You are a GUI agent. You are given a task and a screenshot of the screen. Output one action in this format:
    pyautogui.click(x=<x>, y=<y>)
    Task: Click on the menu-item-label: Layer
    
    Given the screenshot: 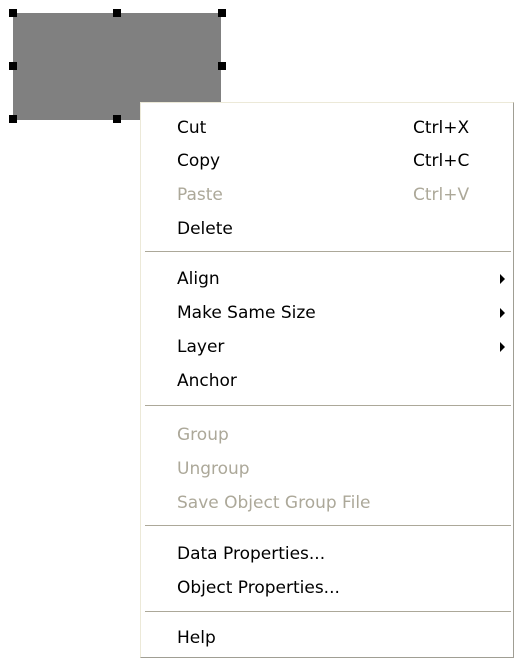 What is the action you would take?
    pyautogui.click(x=201, y=347)
    